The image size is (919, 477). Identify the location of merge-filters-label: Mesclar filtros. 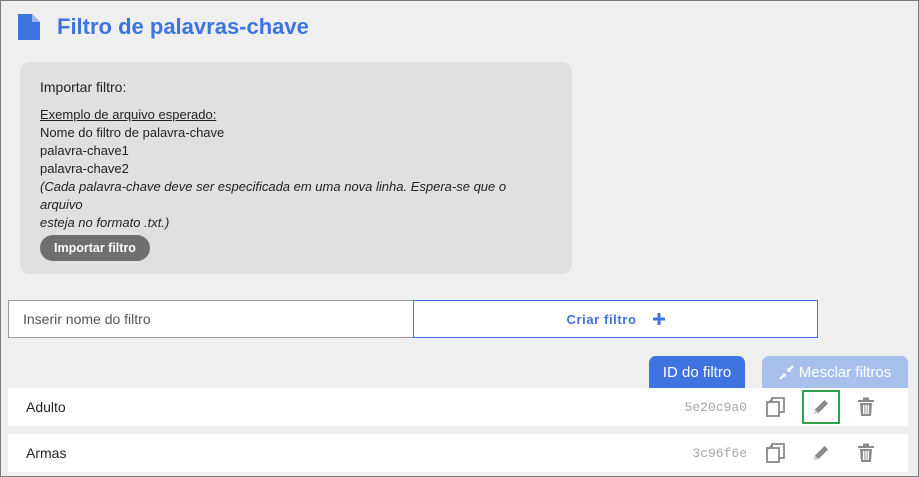
(845, 372).